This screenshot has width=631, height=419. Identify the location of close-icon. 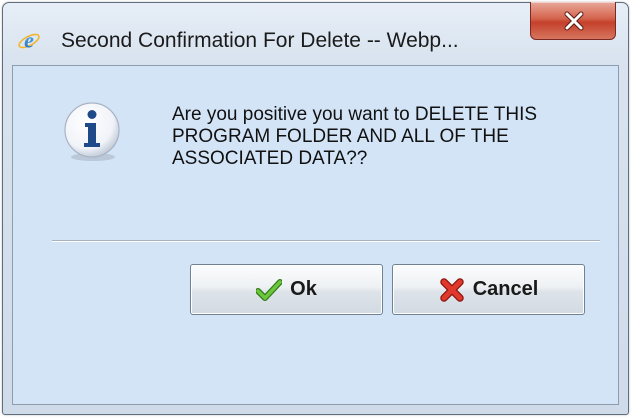
(574, 21).